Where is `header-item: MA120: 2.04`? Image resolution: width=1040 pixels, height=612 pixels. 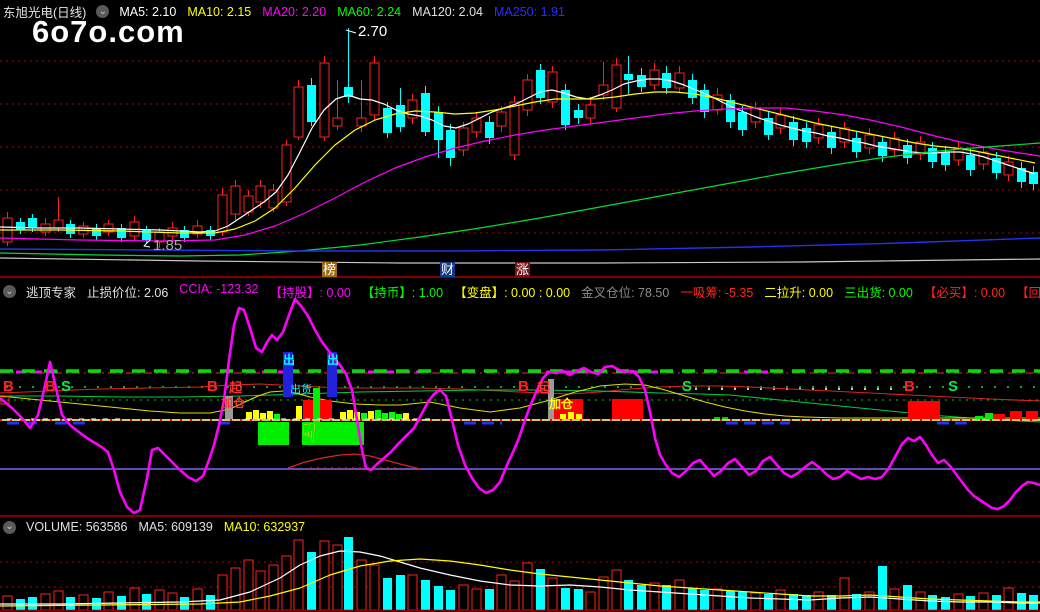 header-item: MA120: 2.04 is located at coordinates (448, 11).